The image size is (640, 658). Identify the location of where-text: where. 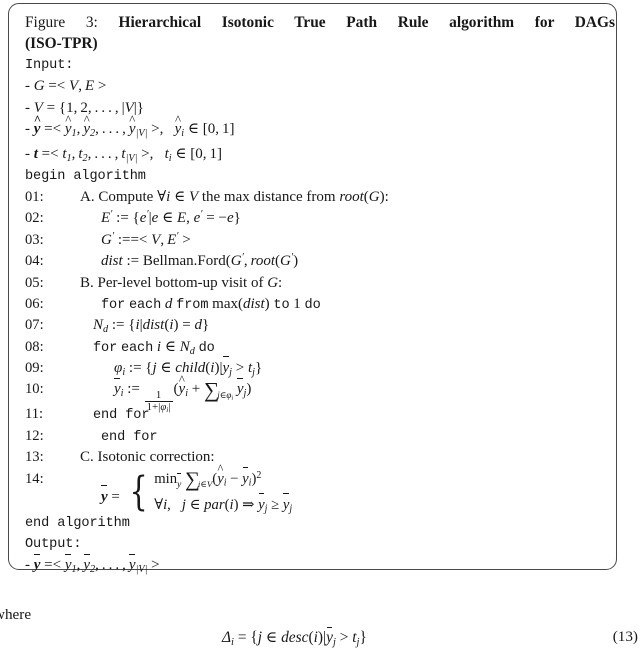
(16, 614).